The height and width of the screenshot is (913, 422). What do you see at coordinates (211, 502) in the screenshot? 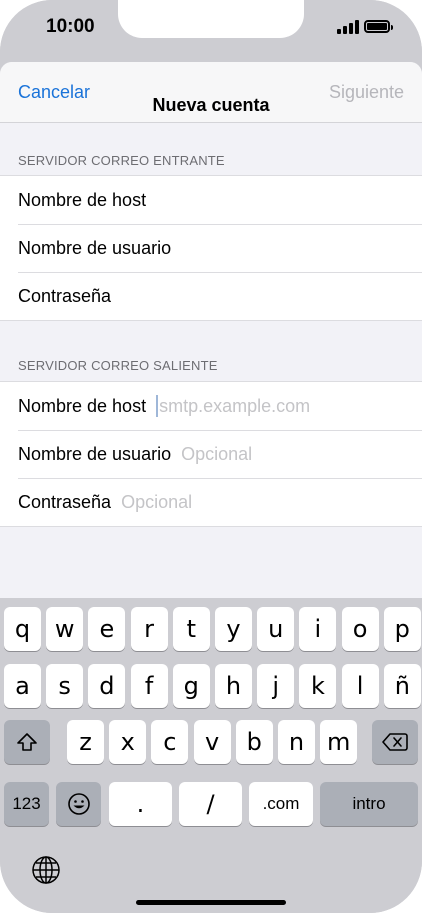
I see `outgoing-password-row: Contraseña Opcional` at bounding box center [211, 502].